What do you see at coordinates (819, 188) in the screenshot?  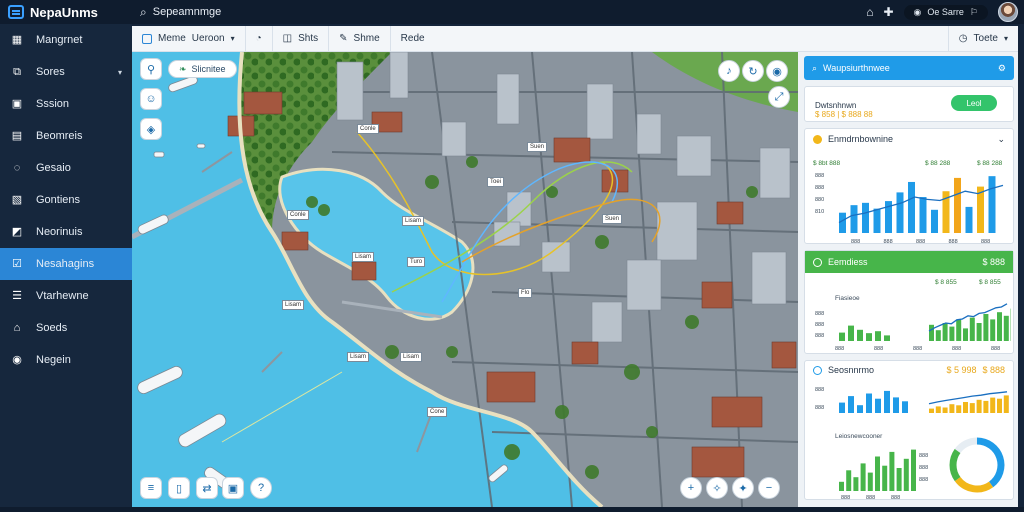 I see `y-tick-label: 888` at bounding box center [819, 188].